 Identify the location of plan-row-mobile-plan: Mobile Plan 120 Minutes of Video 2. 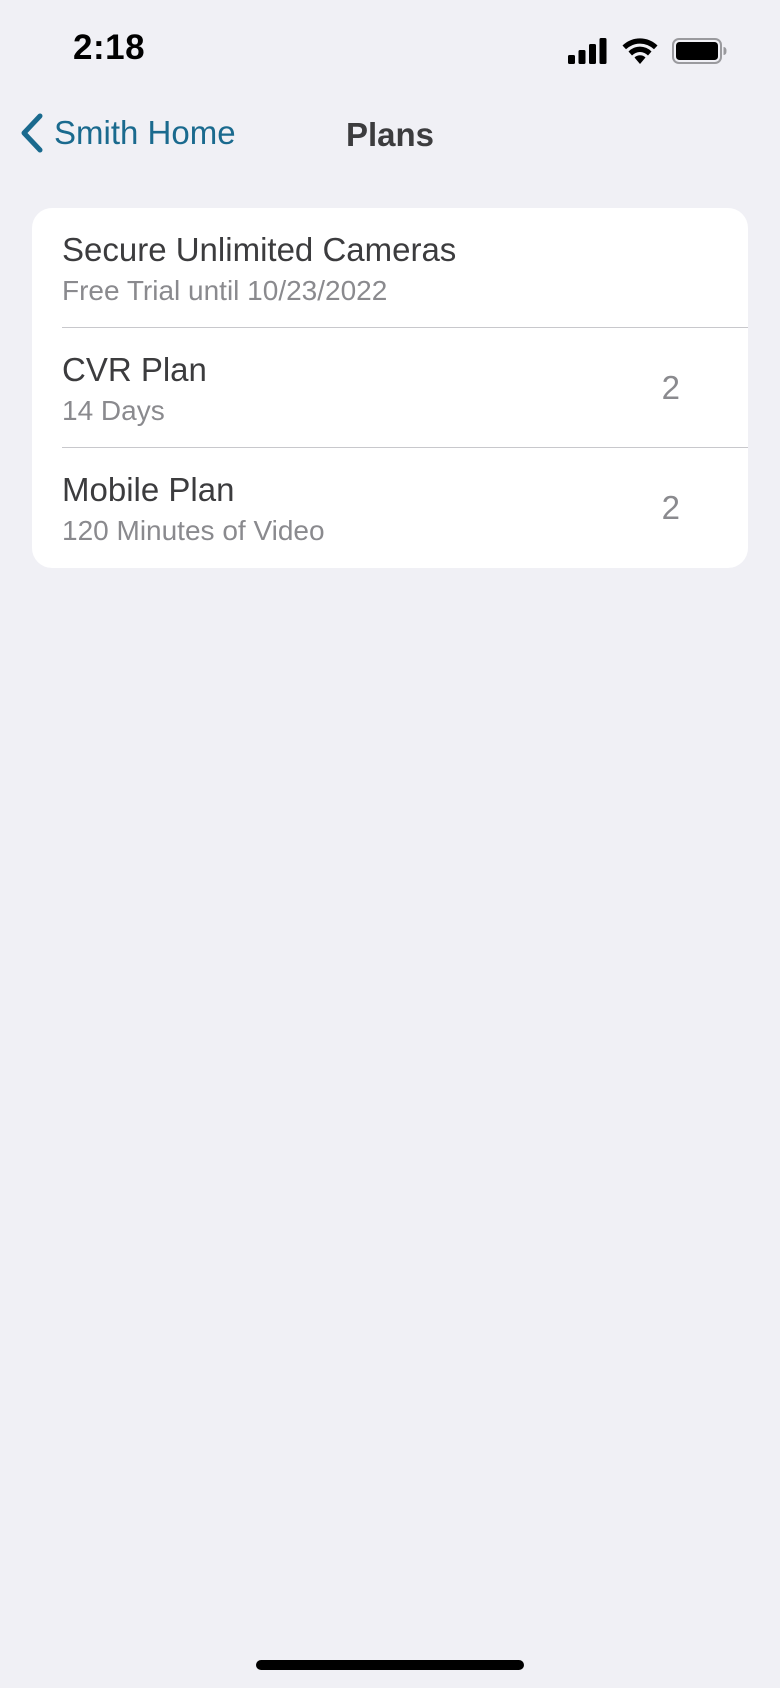
(390, 508).